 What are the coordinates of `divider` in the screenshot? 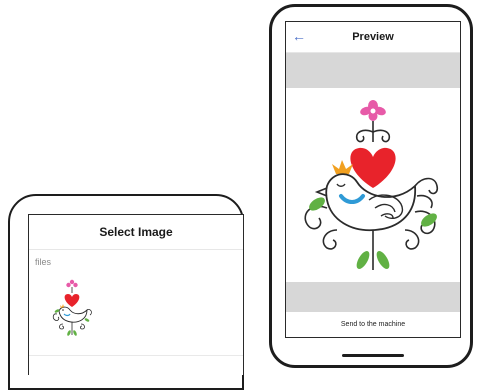 It's located at (136, 355).